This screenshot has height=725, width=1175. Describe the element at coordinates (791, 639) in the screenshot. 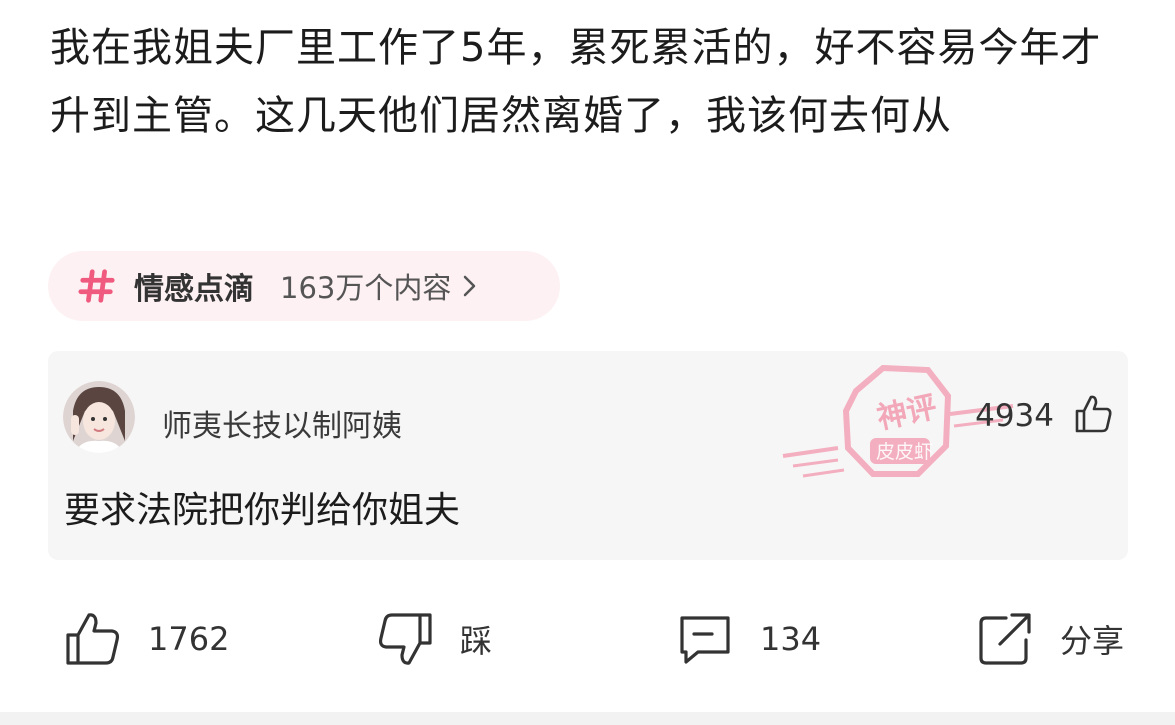

I see `comment-count: 134` at that location.